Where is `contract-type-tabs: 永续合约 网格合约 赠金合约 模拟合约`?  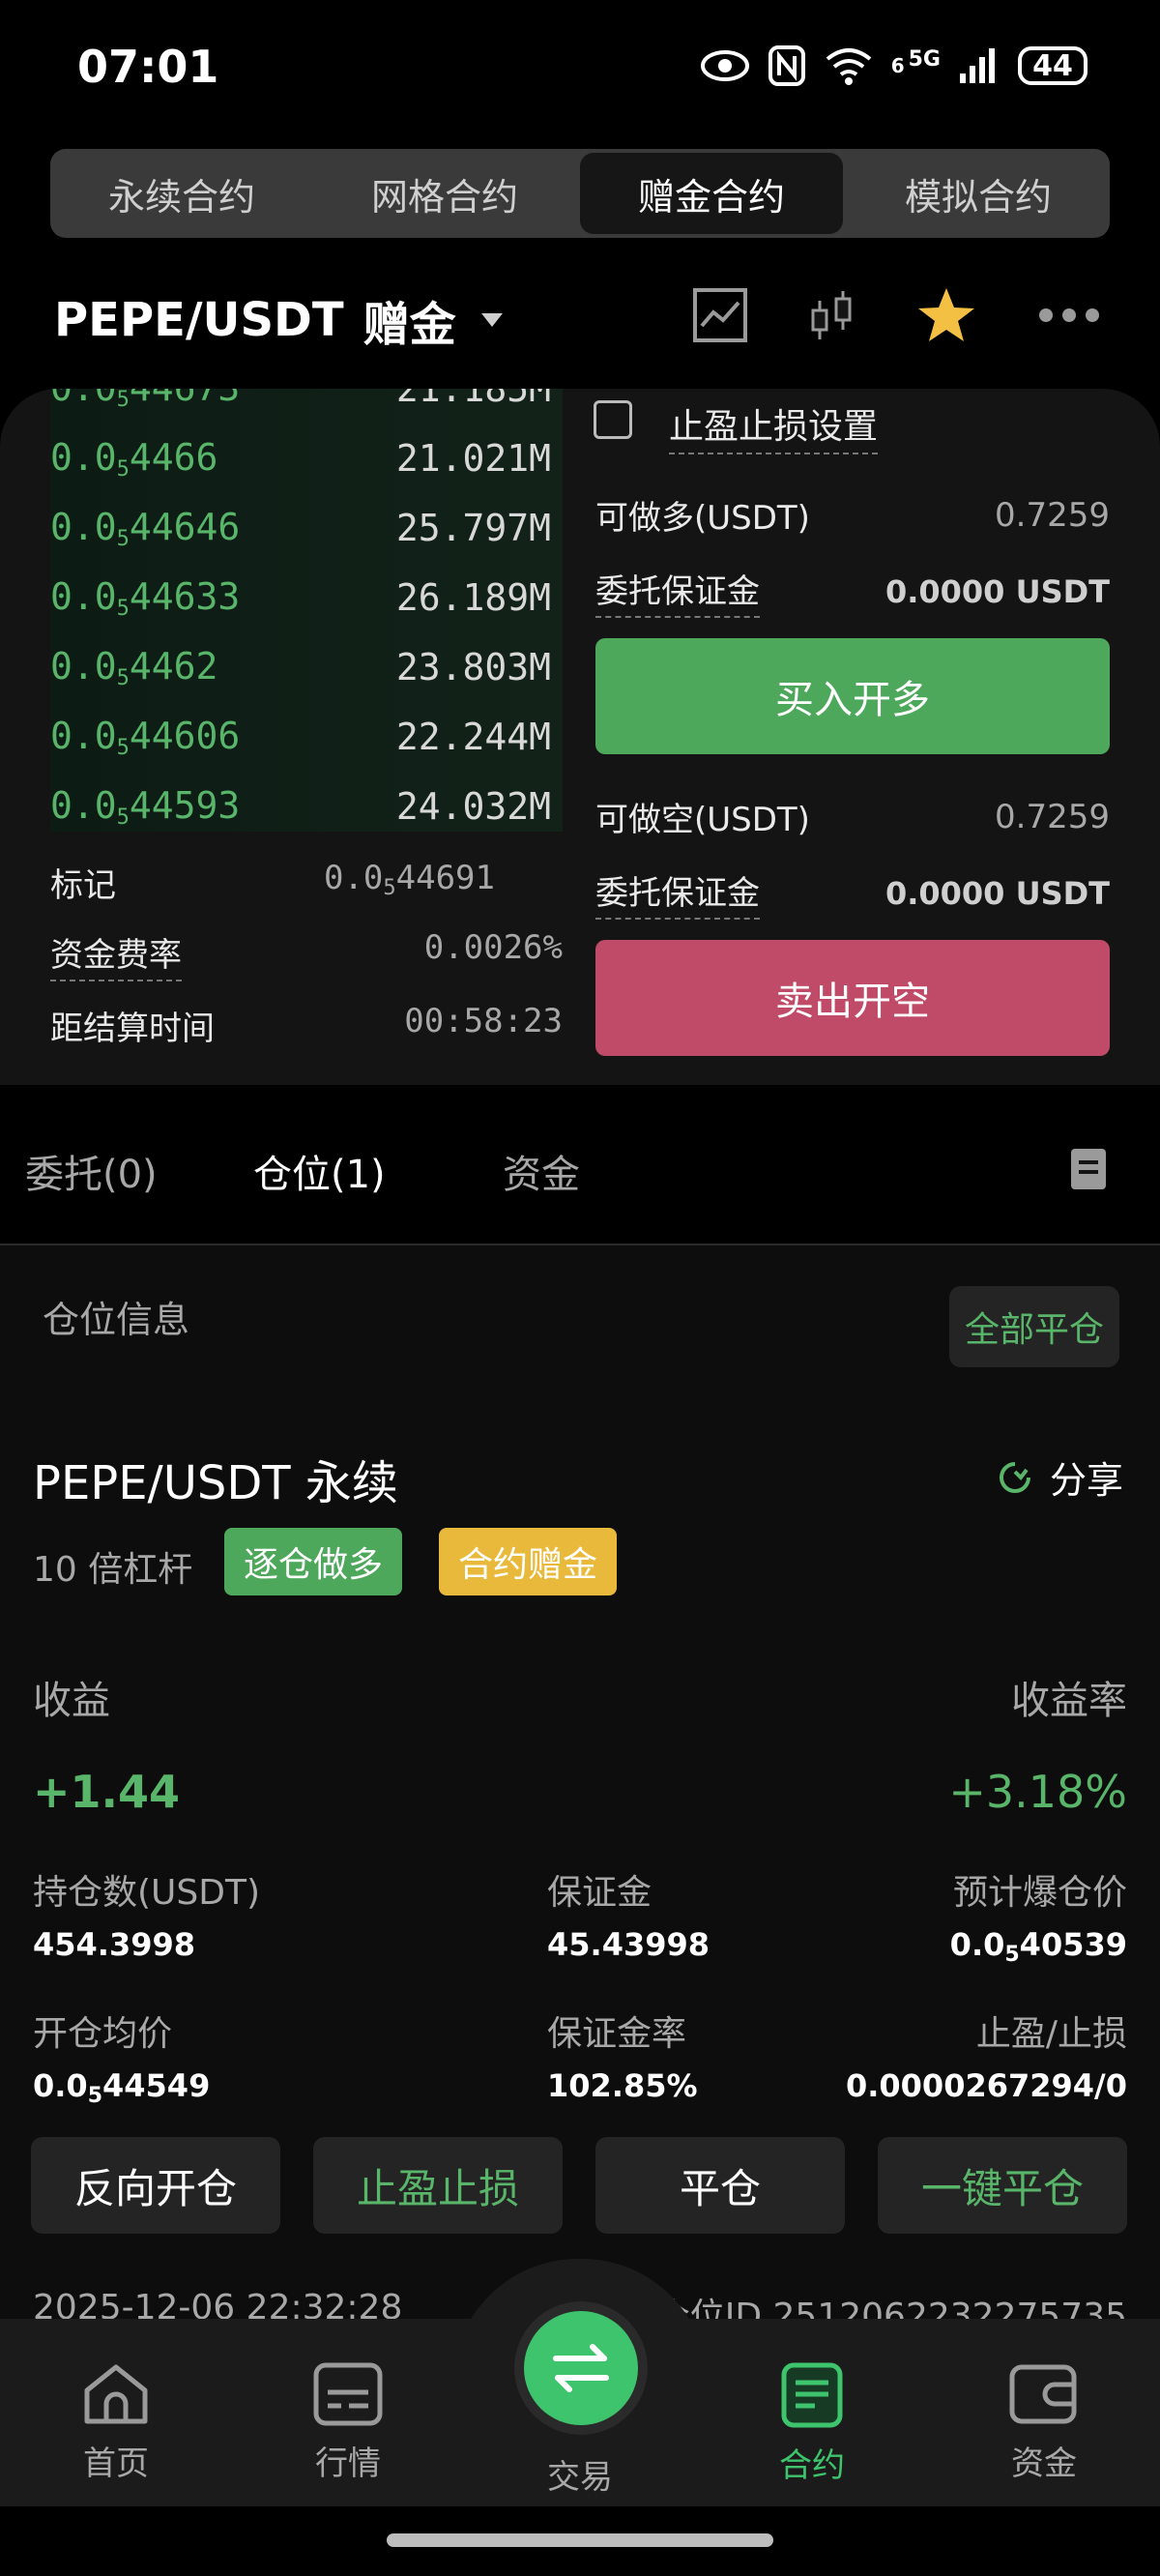 contract-type-tabs: 永续合约 网格合约 赠金合约 模拟合约 is located at coordinates (580, 193).